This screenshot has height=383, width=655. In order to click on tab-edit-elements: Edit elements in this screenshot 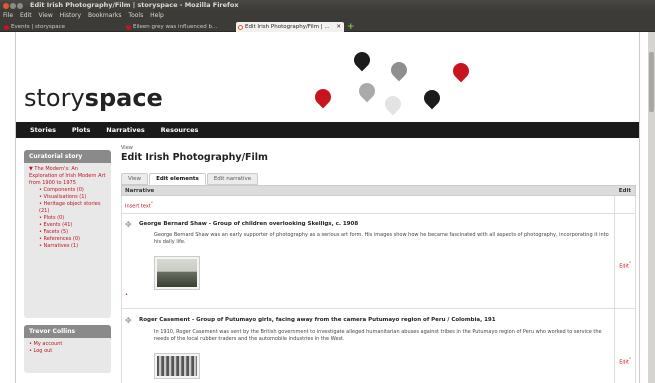, I will do `click(177, 179)`.